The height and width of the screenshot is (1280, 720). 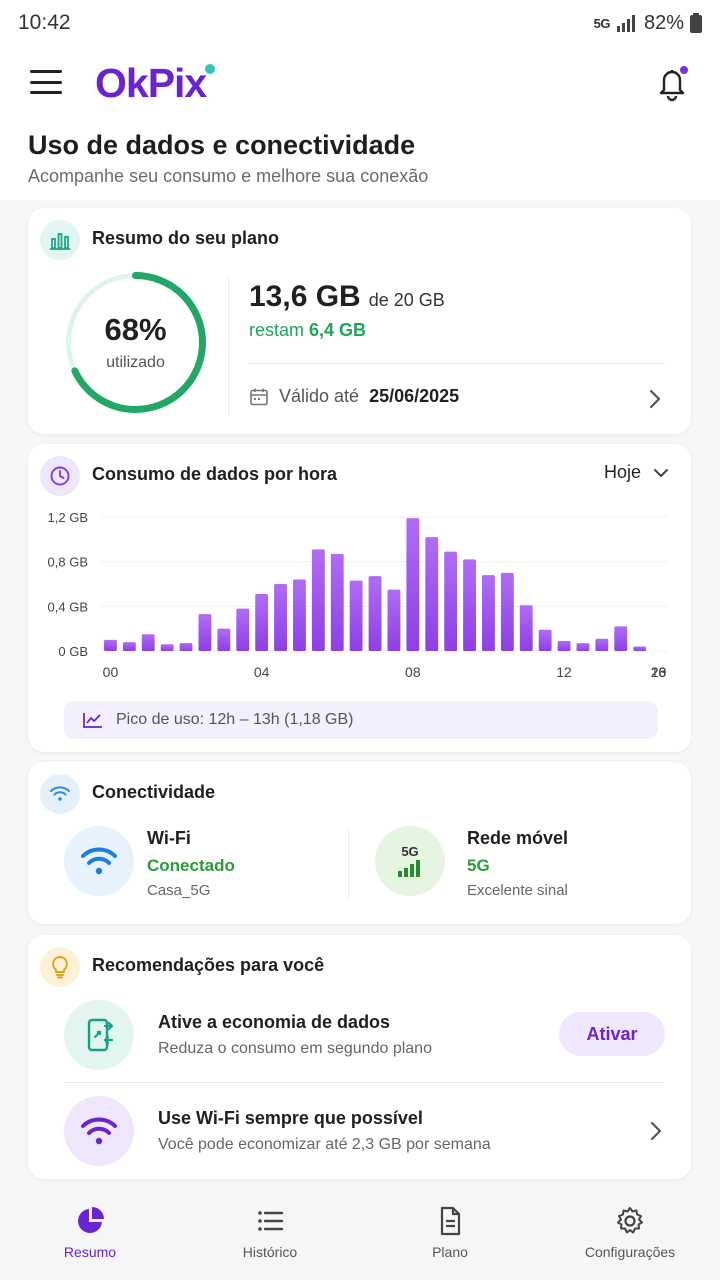 I want to click on wifi-connection-status: Conectado, so click(x=191, y=865).